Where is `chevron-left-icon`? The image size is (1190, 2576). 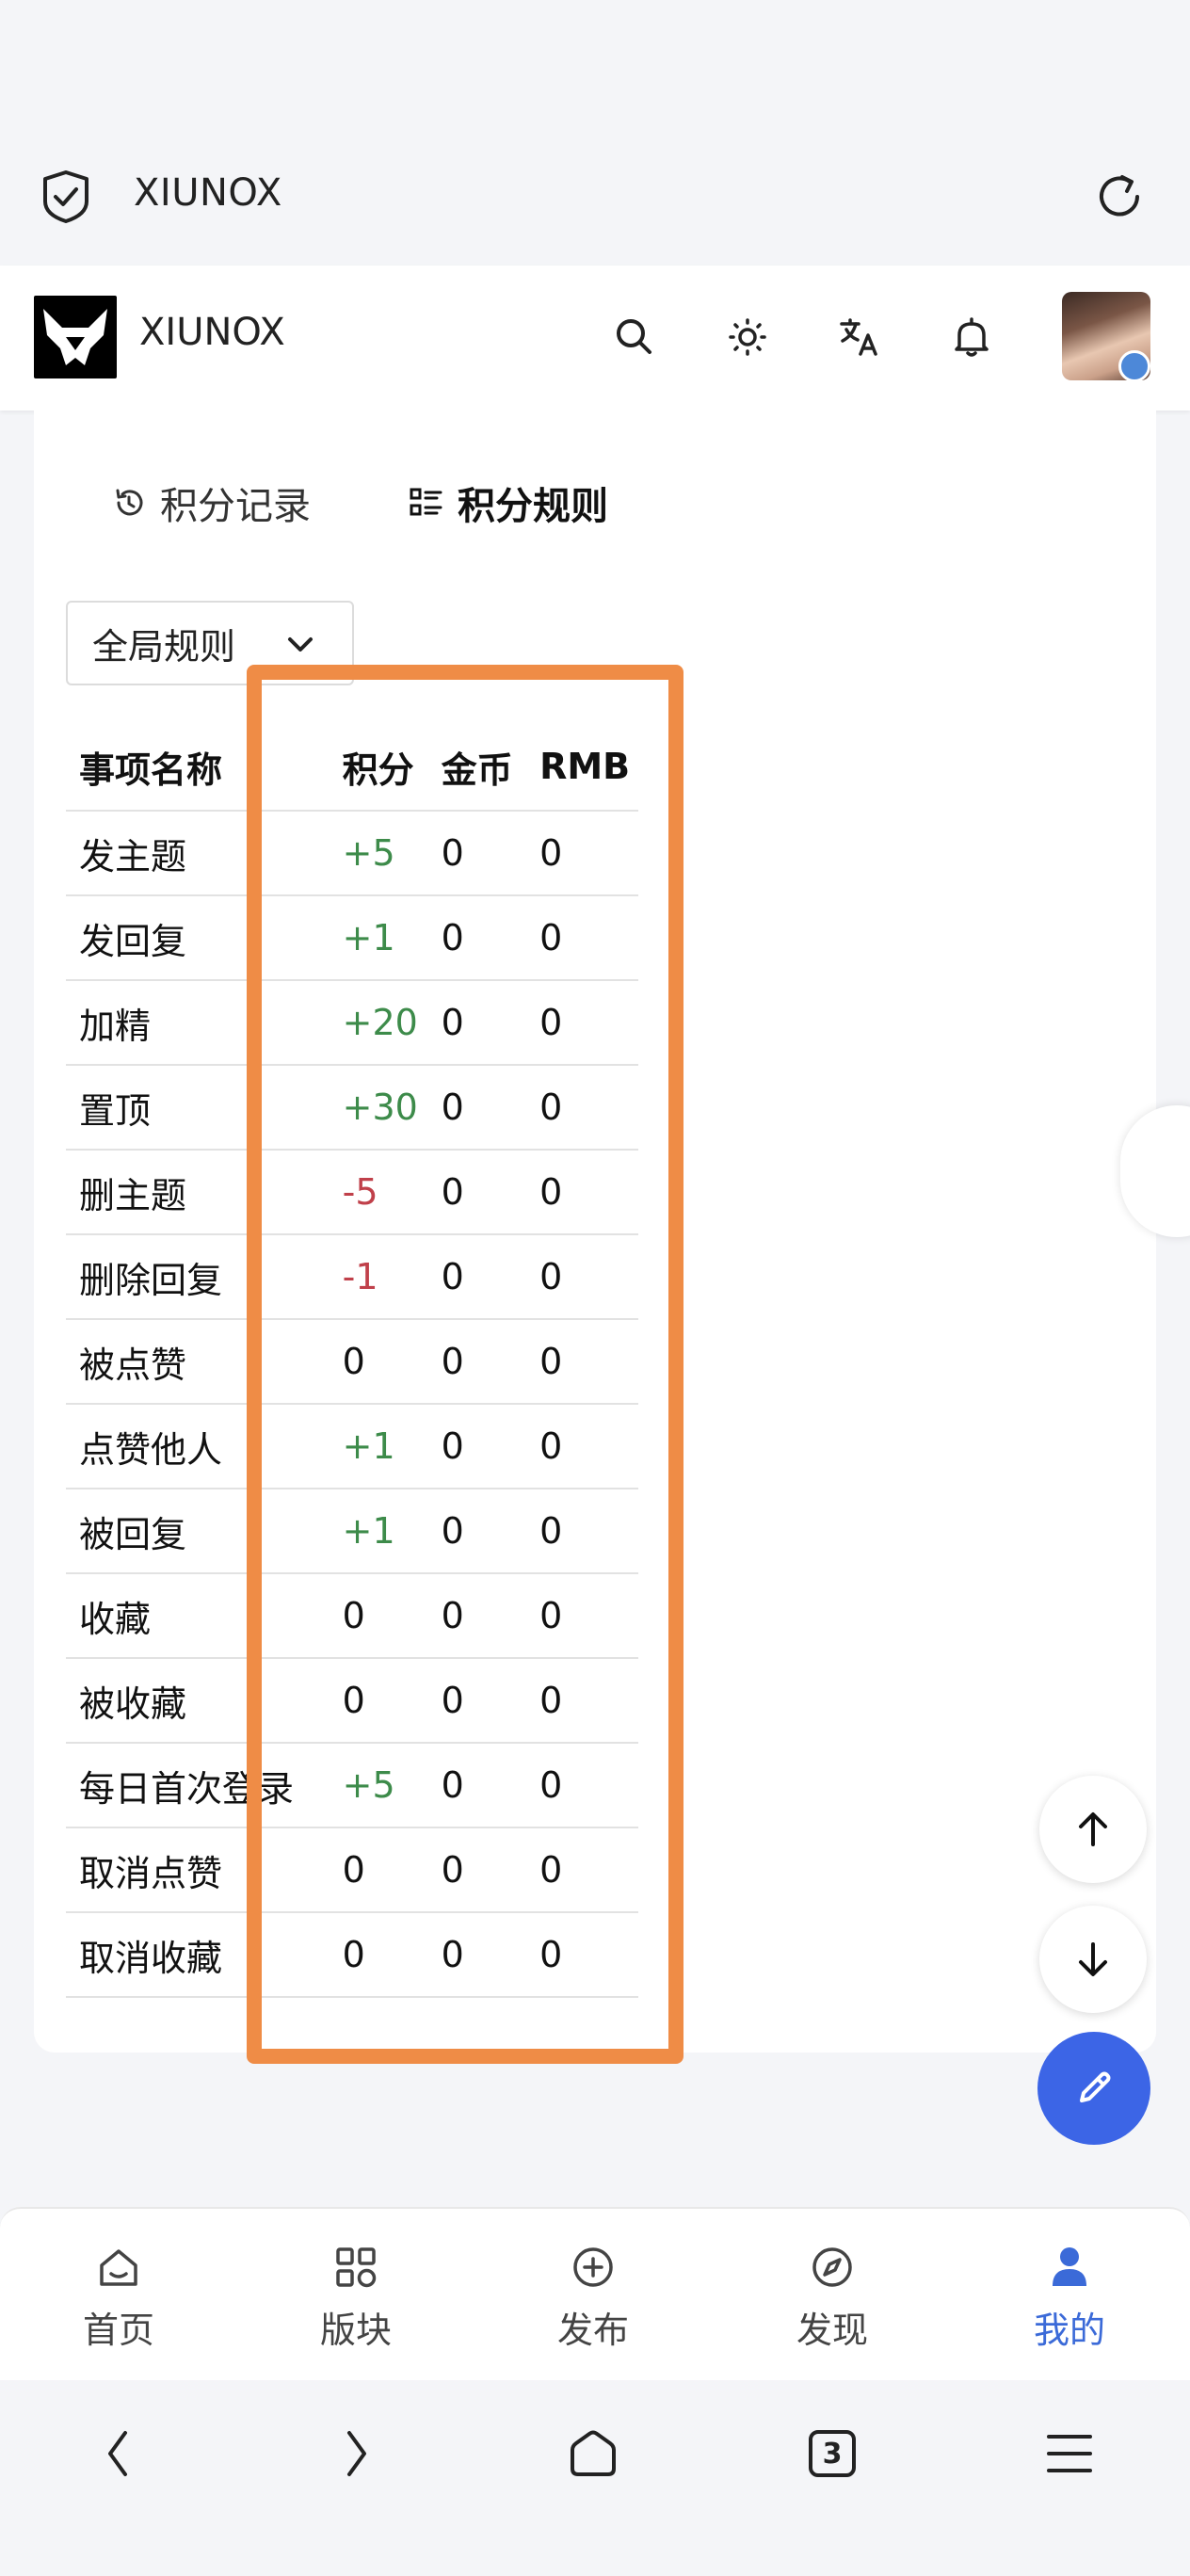
chevron-left-icon is located at coordinates (117, 2453).